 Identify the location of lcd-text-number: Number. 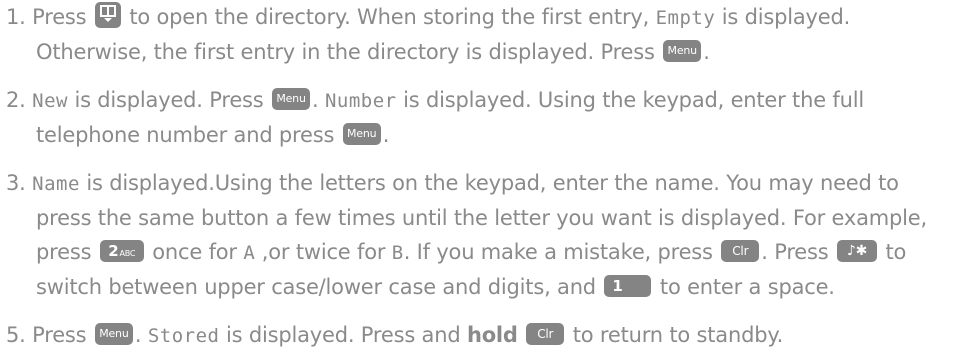
(360, 101).